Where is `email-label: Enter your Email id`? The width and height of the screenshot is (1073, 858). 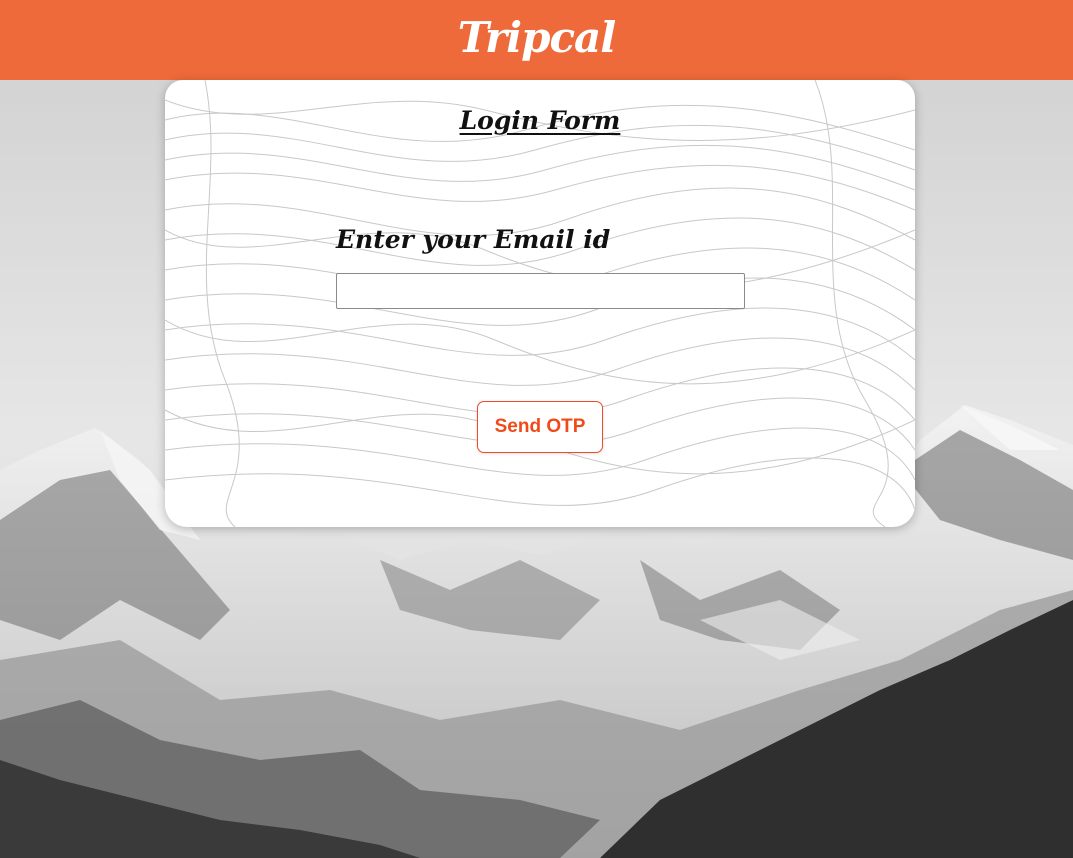
email-label: Enter your Email id is located at coordinates (473, 239).